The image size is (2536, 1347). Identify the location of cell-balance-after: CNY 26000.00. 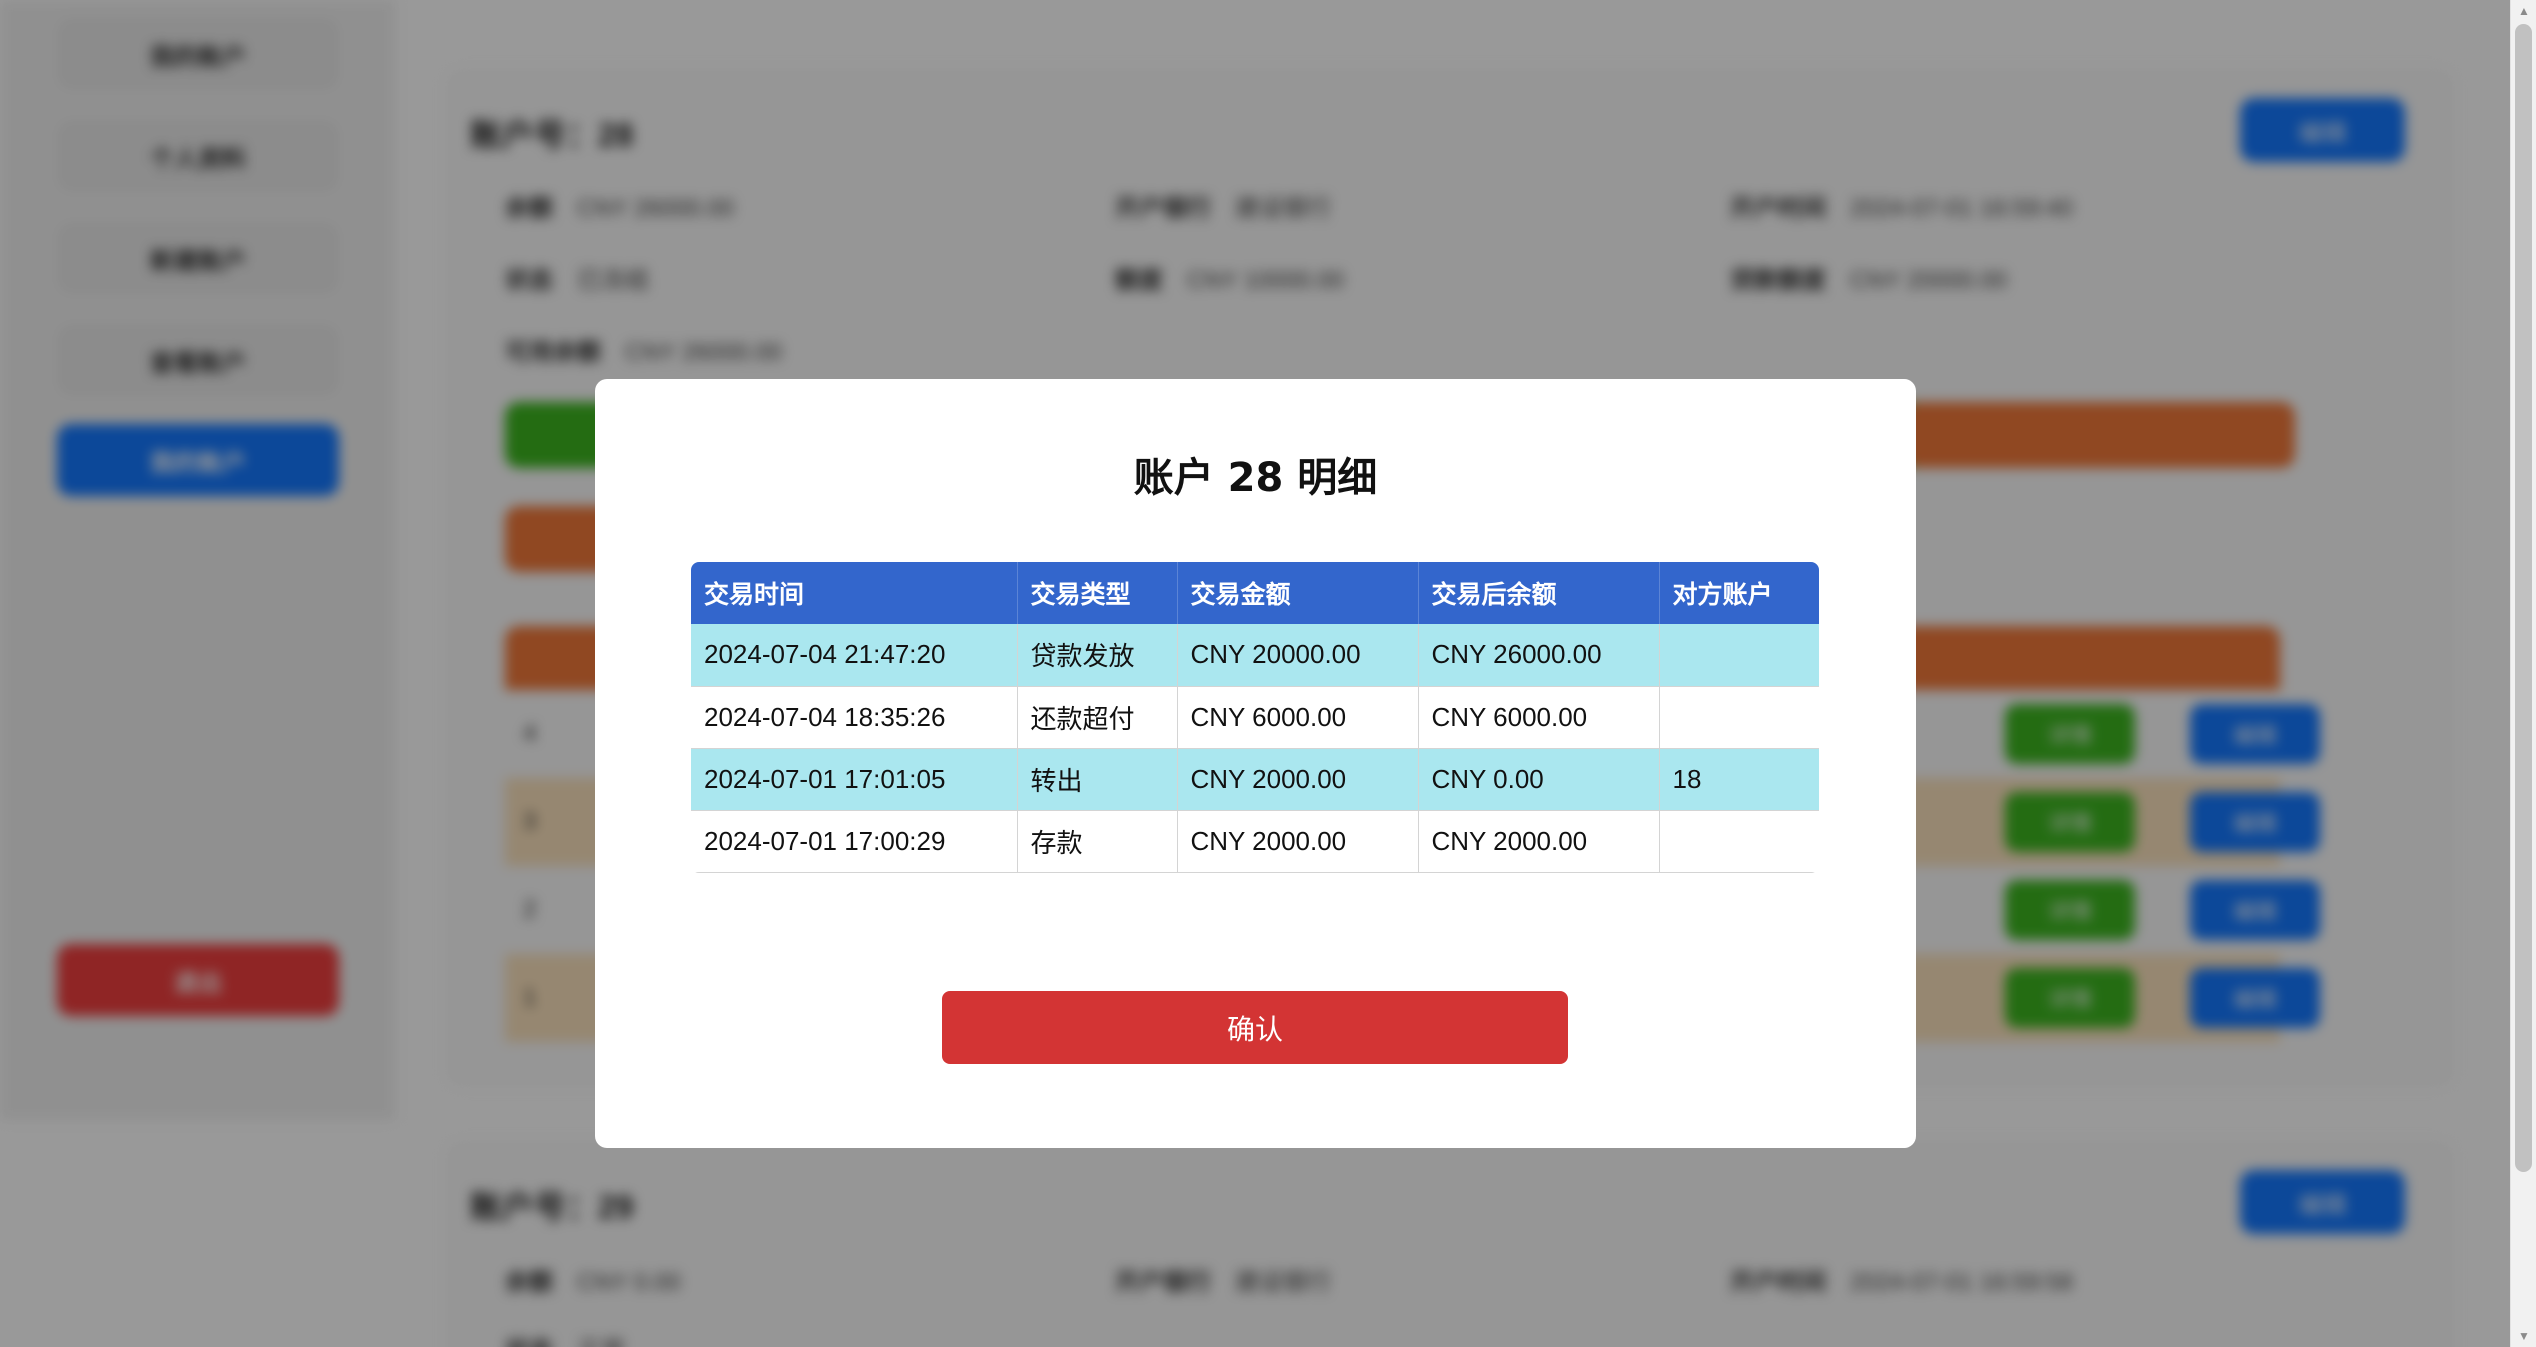
(1539, 655).